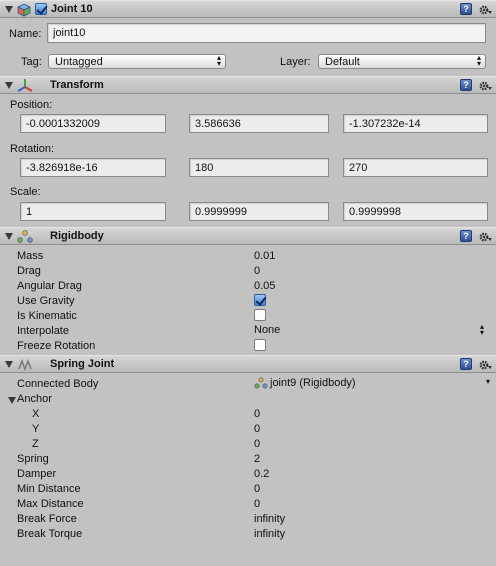 This screenshot has width=496, height=566. I want to click on position-label: Position:, so click(31, 105).